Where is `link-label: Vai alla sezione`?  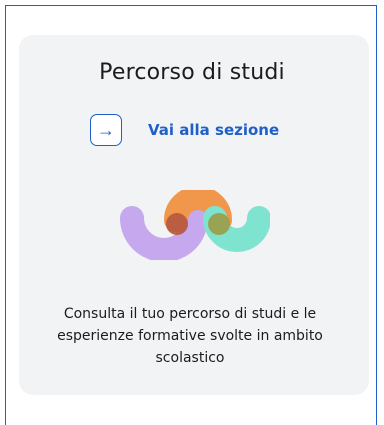
link-label: Vai alla sezione is located at coordinates (213, 130).